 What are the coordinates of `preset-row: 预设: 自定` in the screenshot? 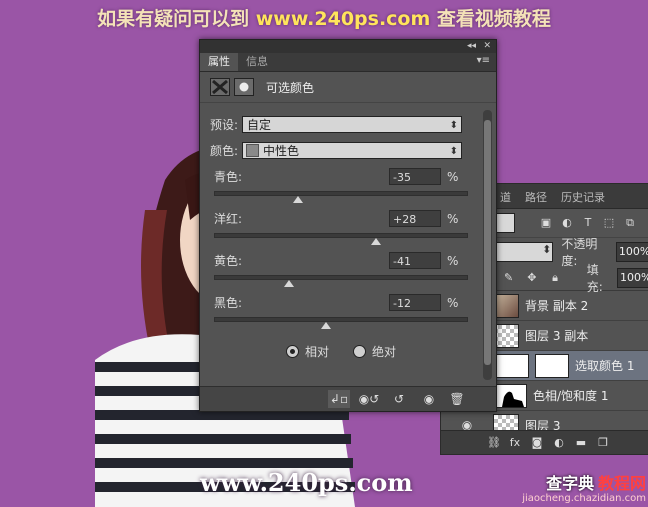 It's located at (336, 125).